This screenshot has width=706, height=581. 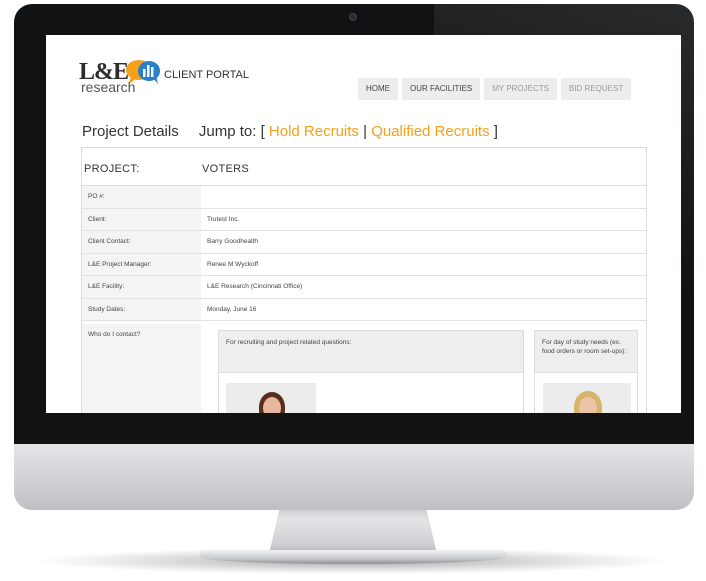 I want to click on portal-title: CLIENT PORTAL, so click(x=206, y=75).